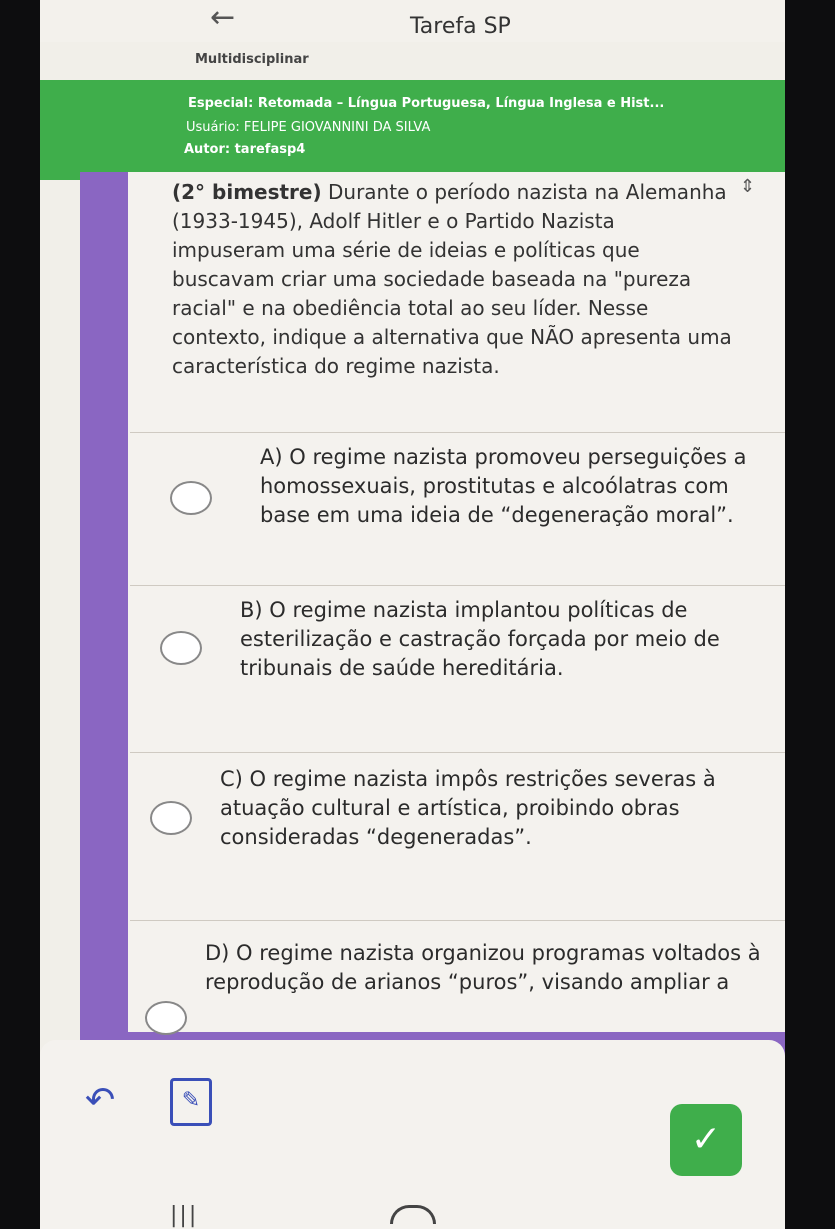  What do you see at coordinates (166, 1018) in the screenshot?
I see `radio-d` at bounding box center [166, 1018].